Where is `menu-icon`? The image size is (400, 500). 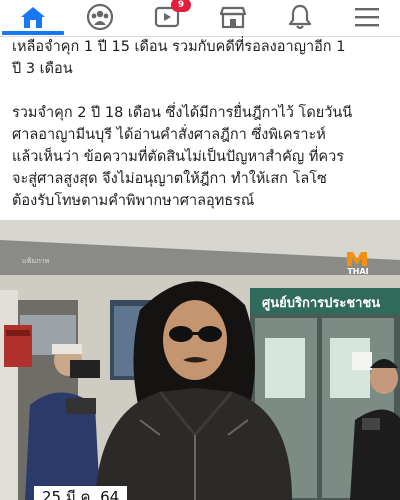
menu-icon is located at coordinates (367, 17).